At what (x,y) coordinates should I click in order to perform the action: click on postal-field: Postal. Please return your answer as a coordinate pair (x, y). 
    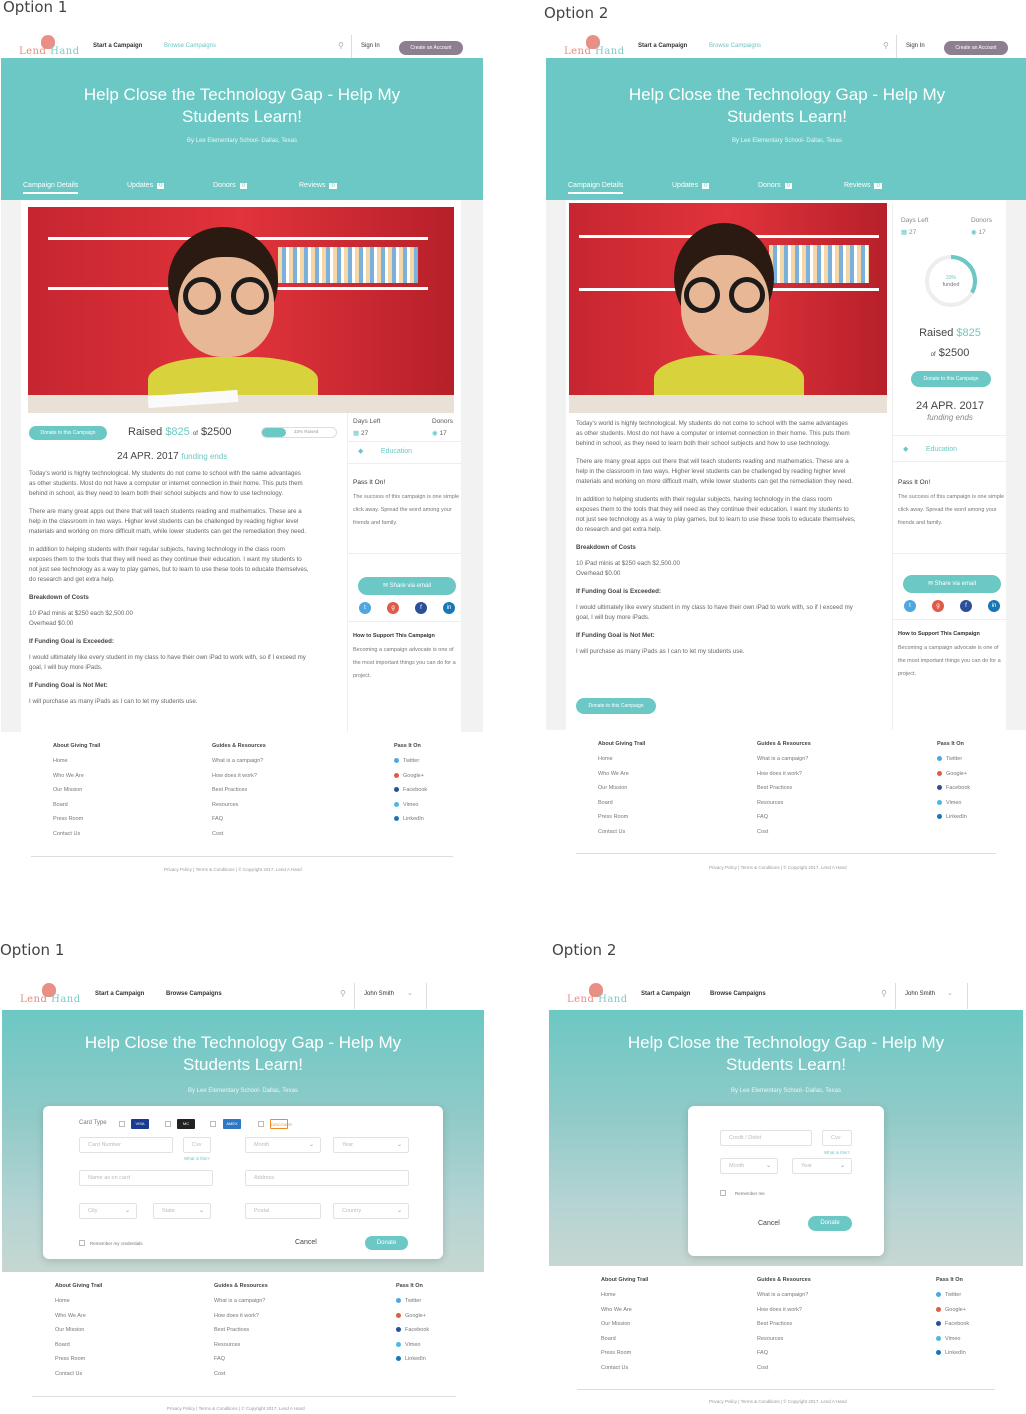
    Looking at the image, I should click on (283, 1211).